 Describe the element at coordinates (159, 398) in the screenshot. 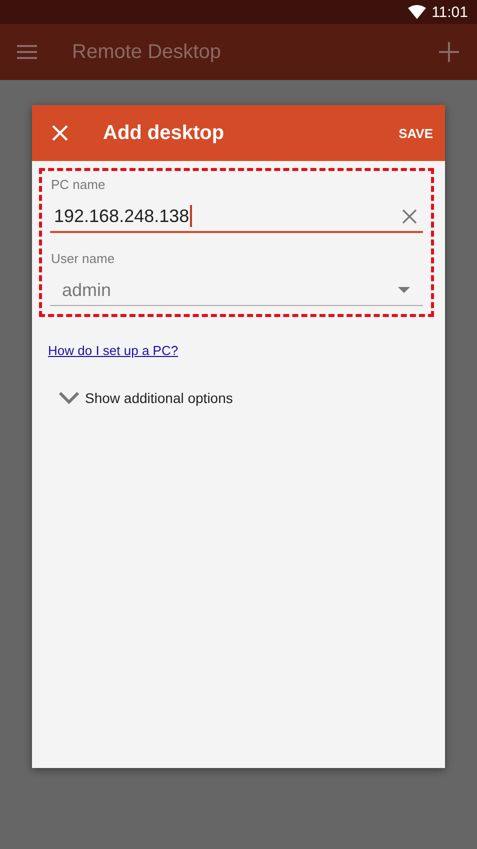

I see `show-options-button: Show additional options` at that location.